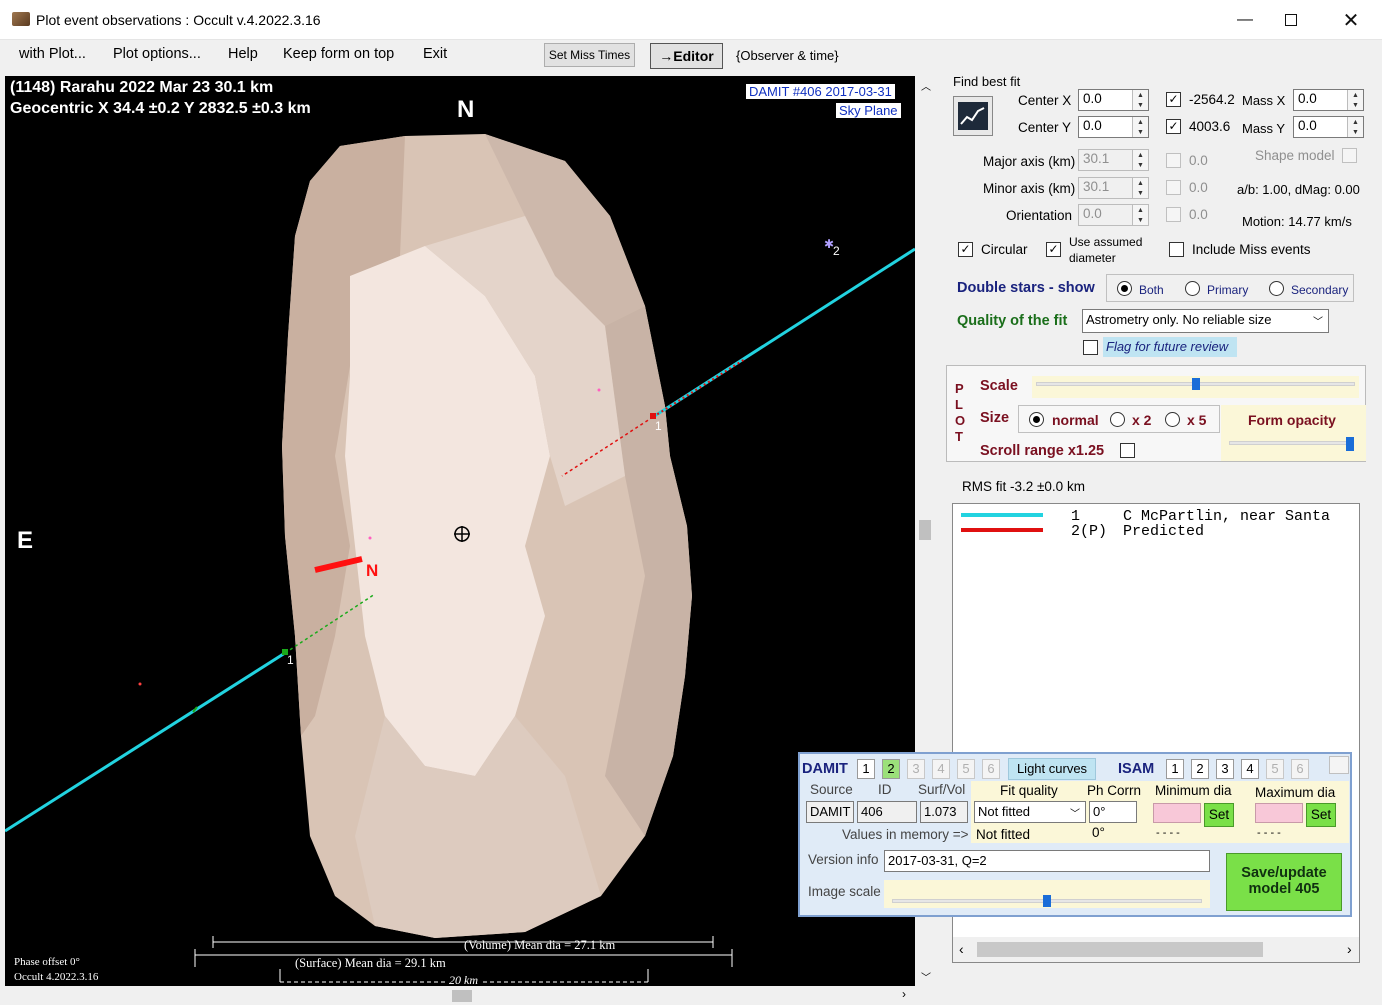  Describe the element at coordinates (1219, 815) in the screenshot. I see `min-dia-set-button: Set` at that location.